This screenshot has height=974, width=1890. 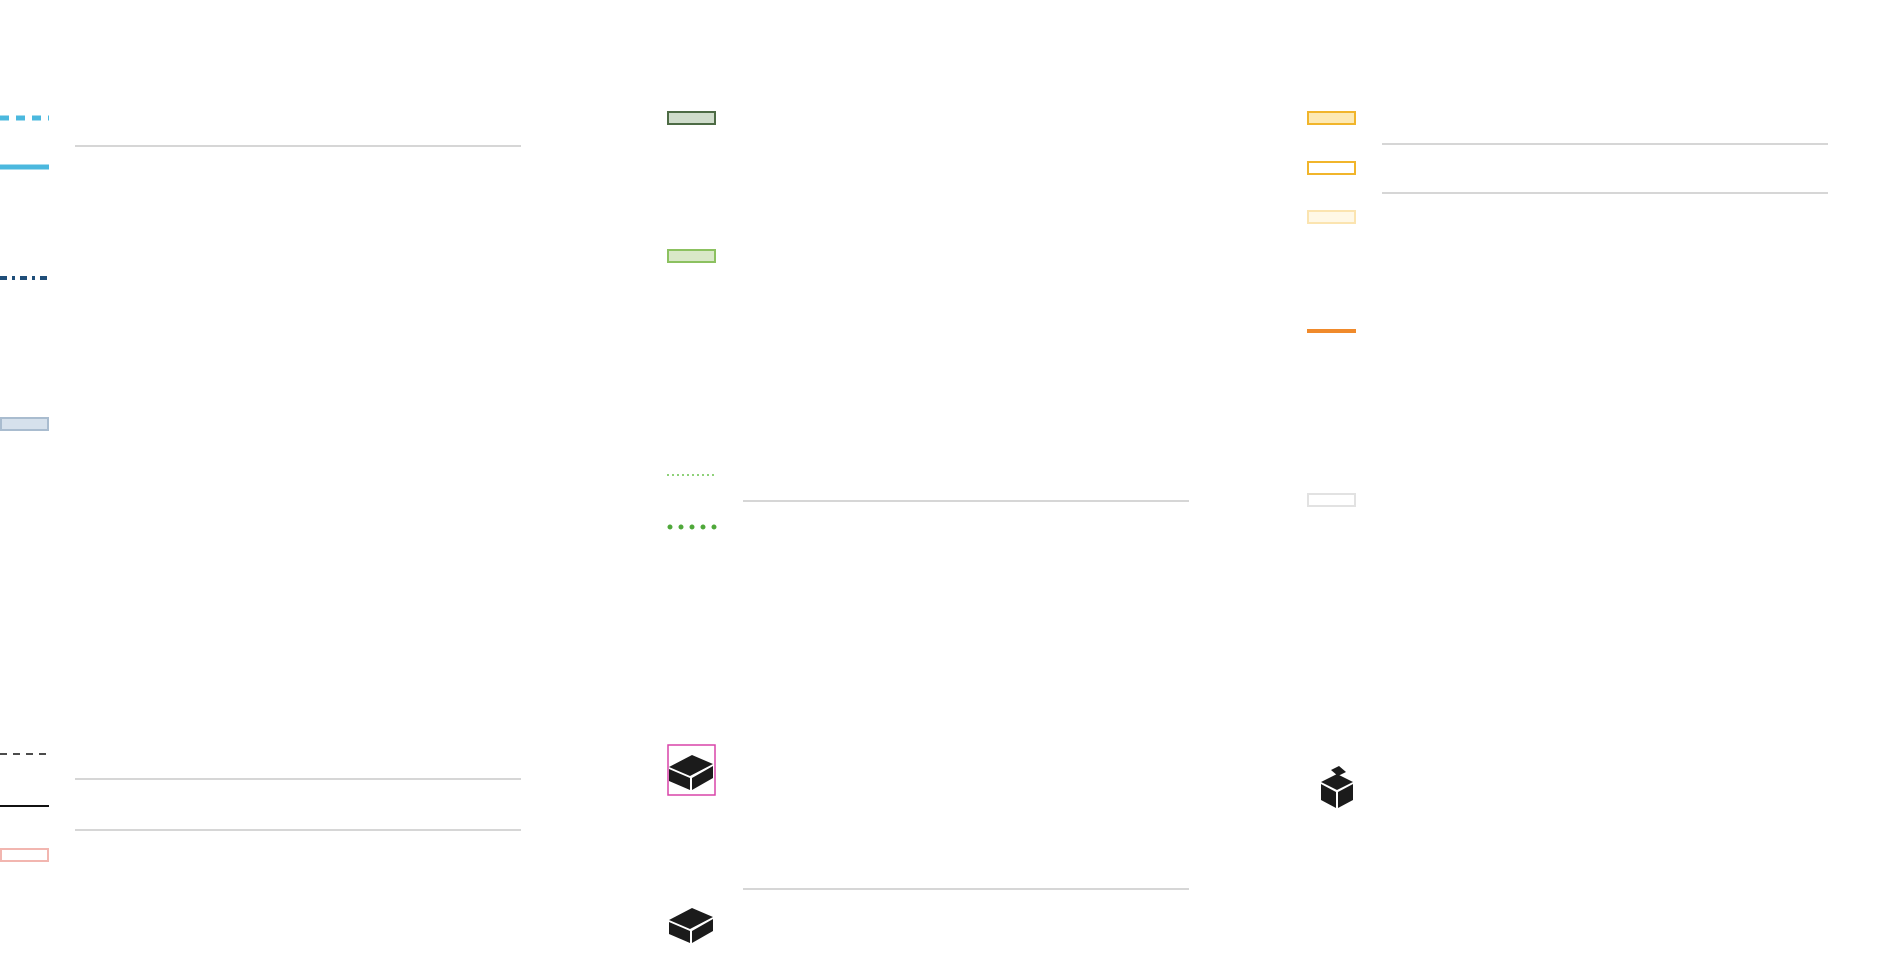 What do you see at coordinates (691, 256) in the screenshot?
I see `light-green-rectangle-icon` at bounding box center [691, 256].